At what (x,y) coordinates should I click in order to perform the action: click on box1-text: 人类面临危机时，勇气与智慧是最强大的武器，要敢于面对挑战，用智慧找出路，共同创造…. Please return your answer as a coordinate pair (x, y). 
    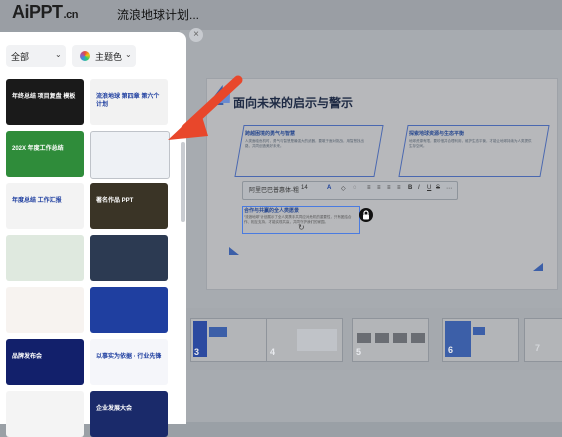
    Looking at the image, I should click on (305, 144).